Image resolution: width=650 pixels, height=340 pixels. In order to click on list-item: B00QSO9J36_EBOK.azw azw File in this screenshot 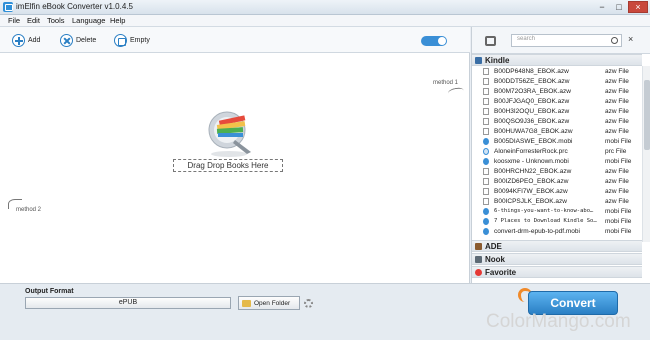, I will do `click(562, 122)`.